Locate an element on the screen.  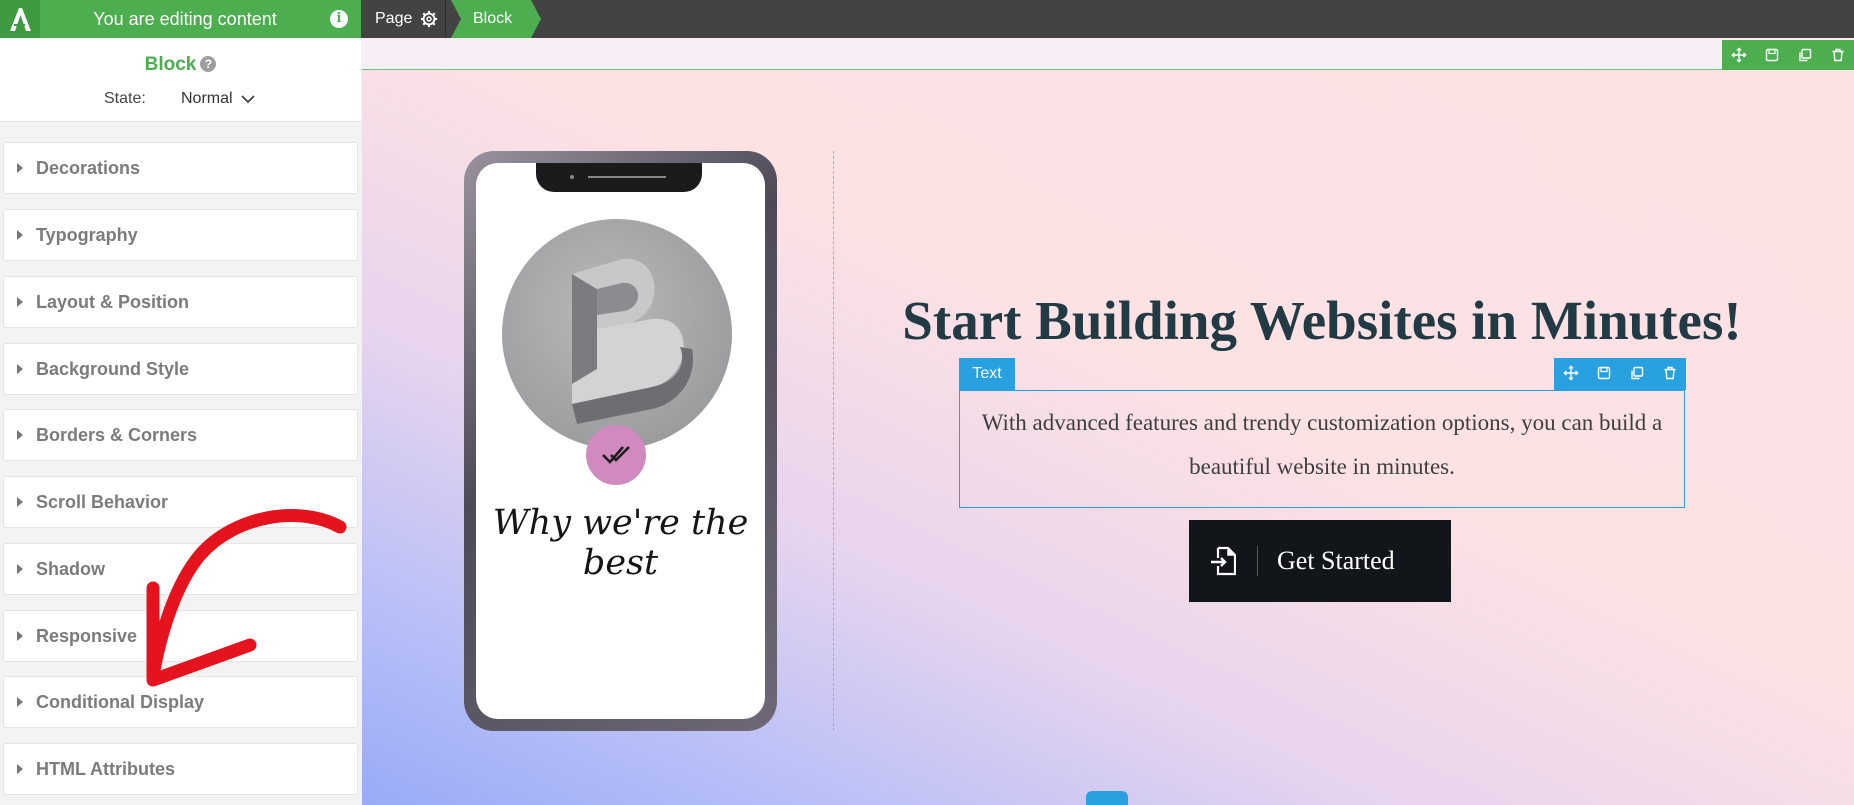
section-background-style: Background Style is located at coordinates (180, 369).